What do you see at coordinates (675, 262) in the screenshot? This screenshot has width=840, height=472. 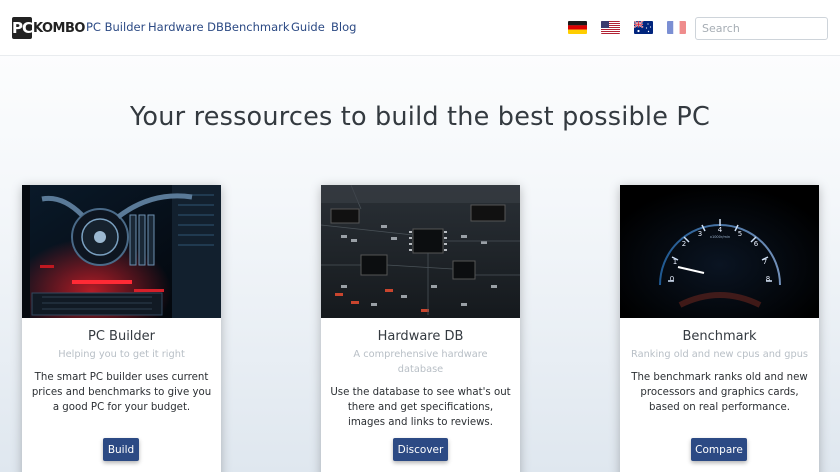 I see `gauge-tick-label: 1` at bounding box center [675, 262].